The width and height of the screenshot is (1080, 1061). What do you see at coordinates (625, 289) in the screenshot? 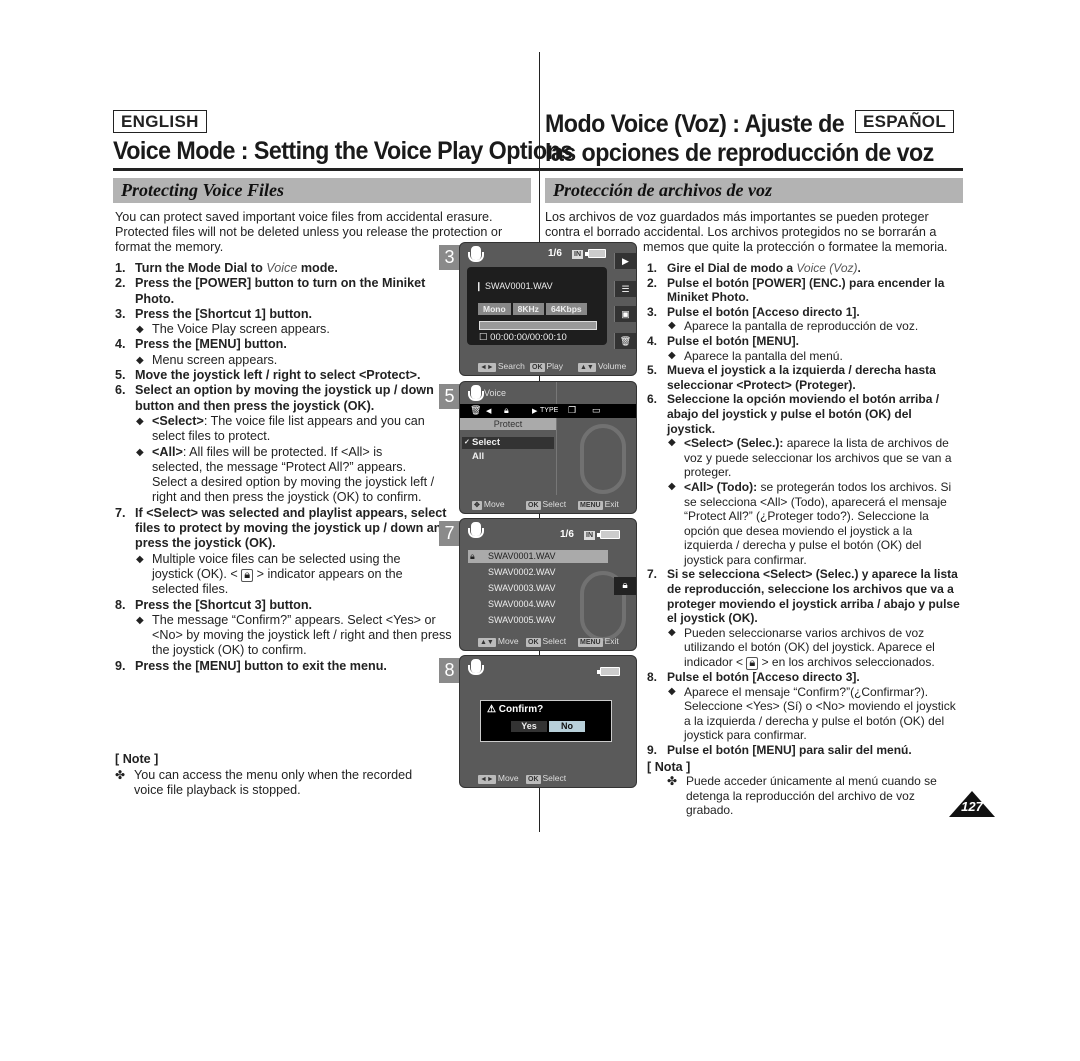
I see `document-icon: ☰` at bounding box center [625, 289].